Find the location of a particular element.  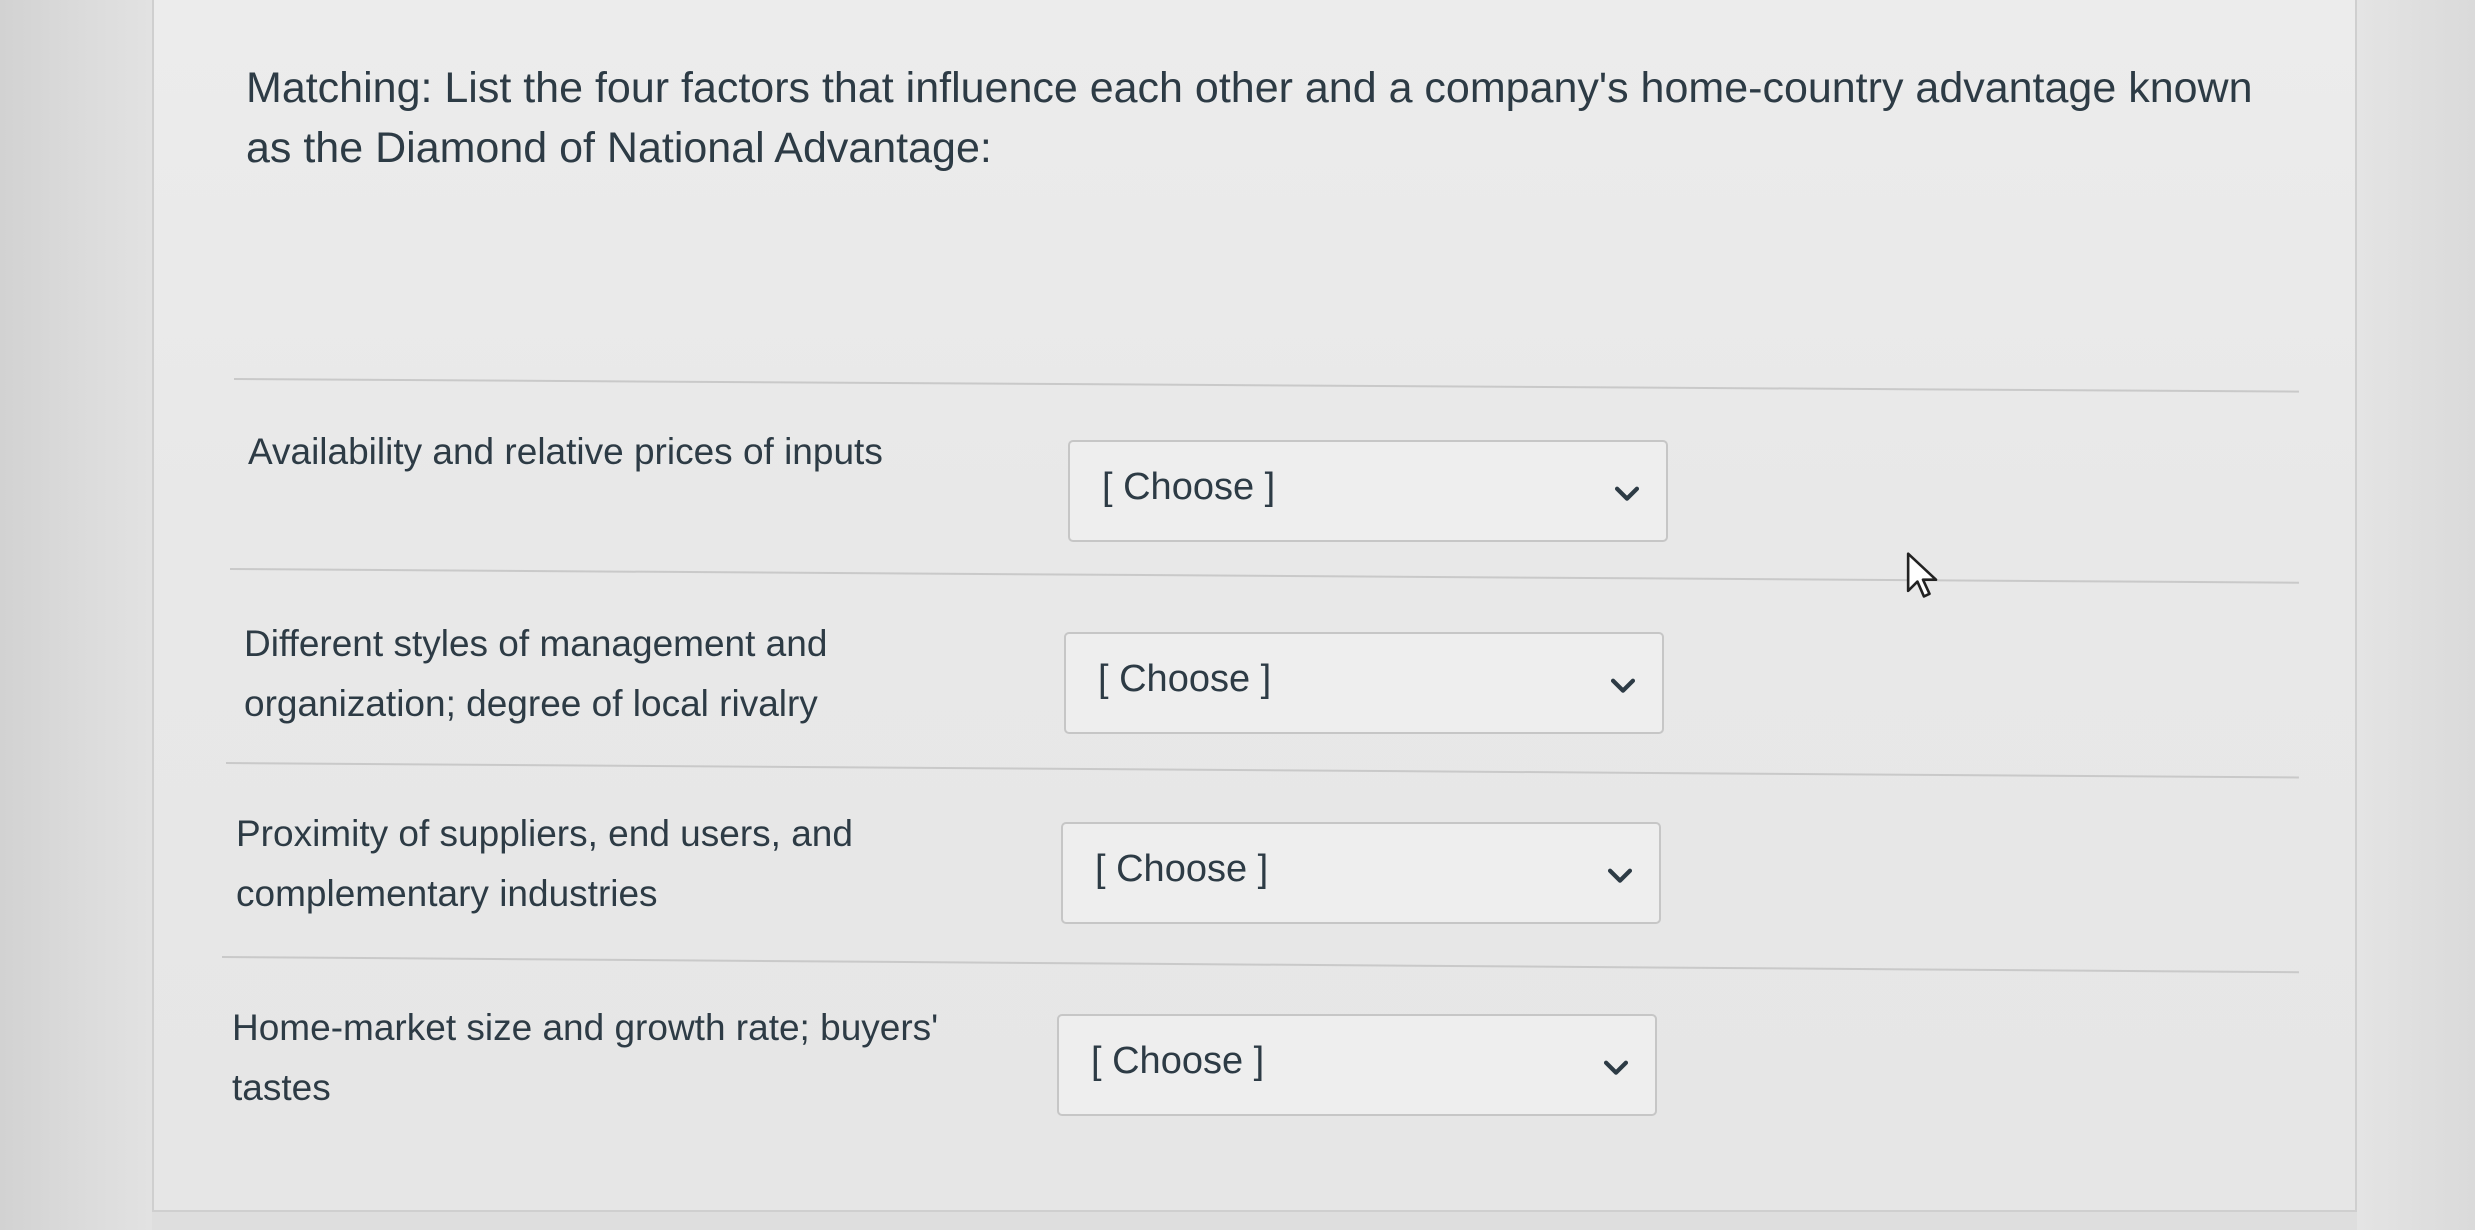

match-select-1: [ Choose ] is located at coordinates (1368, 491).